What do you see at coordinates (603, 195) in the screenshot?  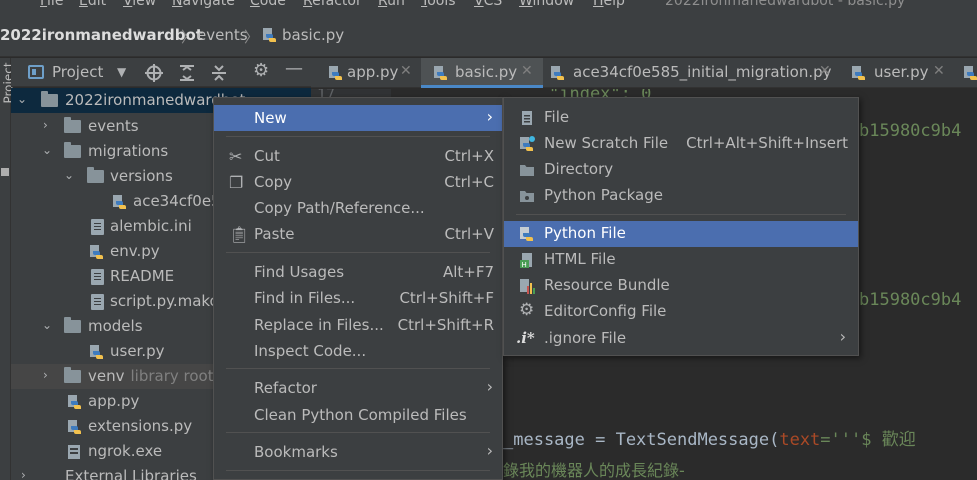 I see `submenu-item-label: Python Package` at bounding box center [603, 195].